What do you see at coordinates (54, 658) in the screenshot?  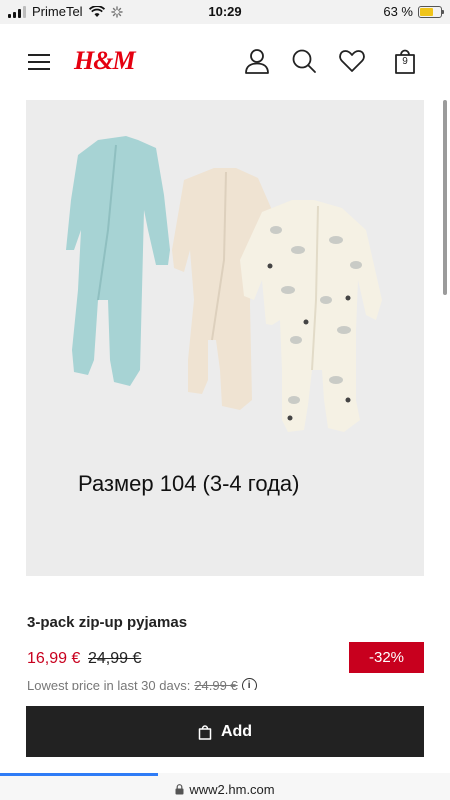 I see `sale-price: 16,99 €` at bounding box center [54, 658].